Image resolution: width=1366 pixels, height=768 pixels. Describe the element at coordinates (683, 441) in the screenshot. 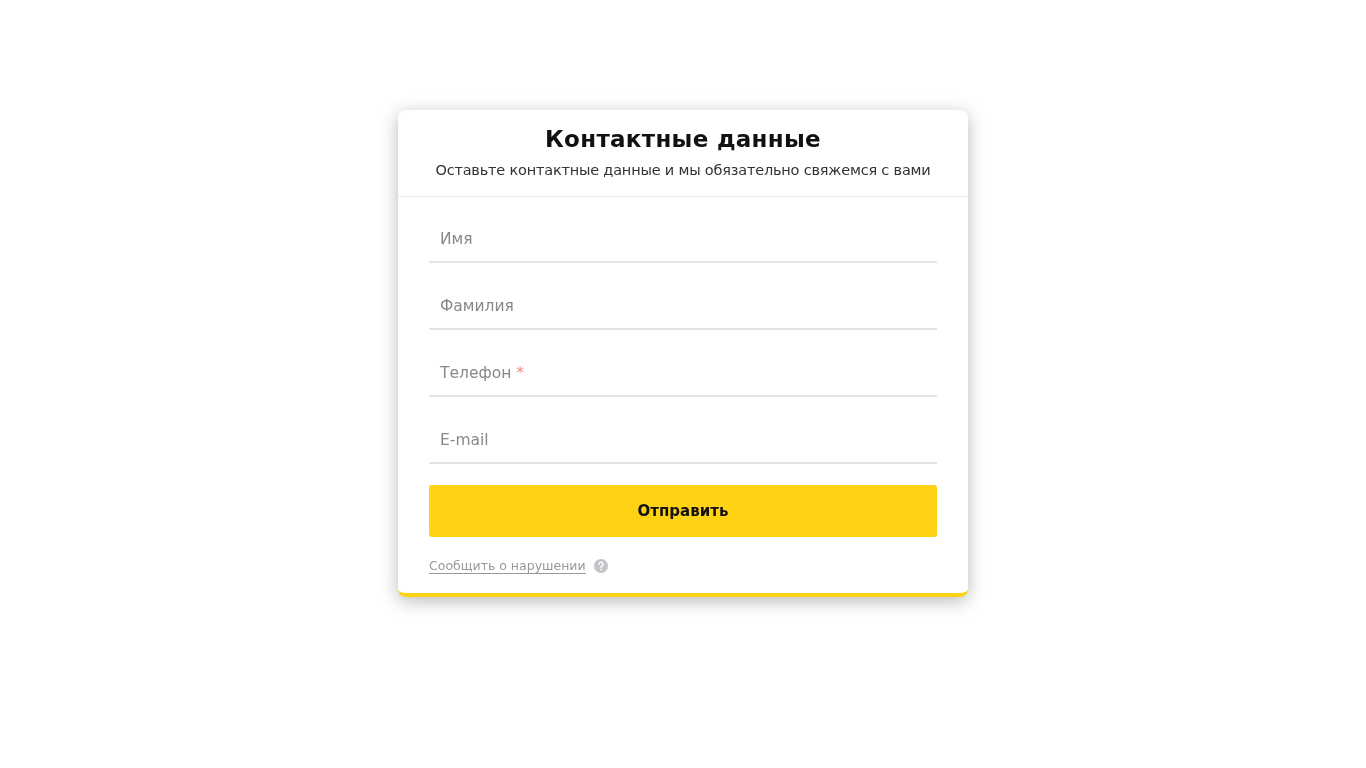

I see `input-field: E-mail` at that location.